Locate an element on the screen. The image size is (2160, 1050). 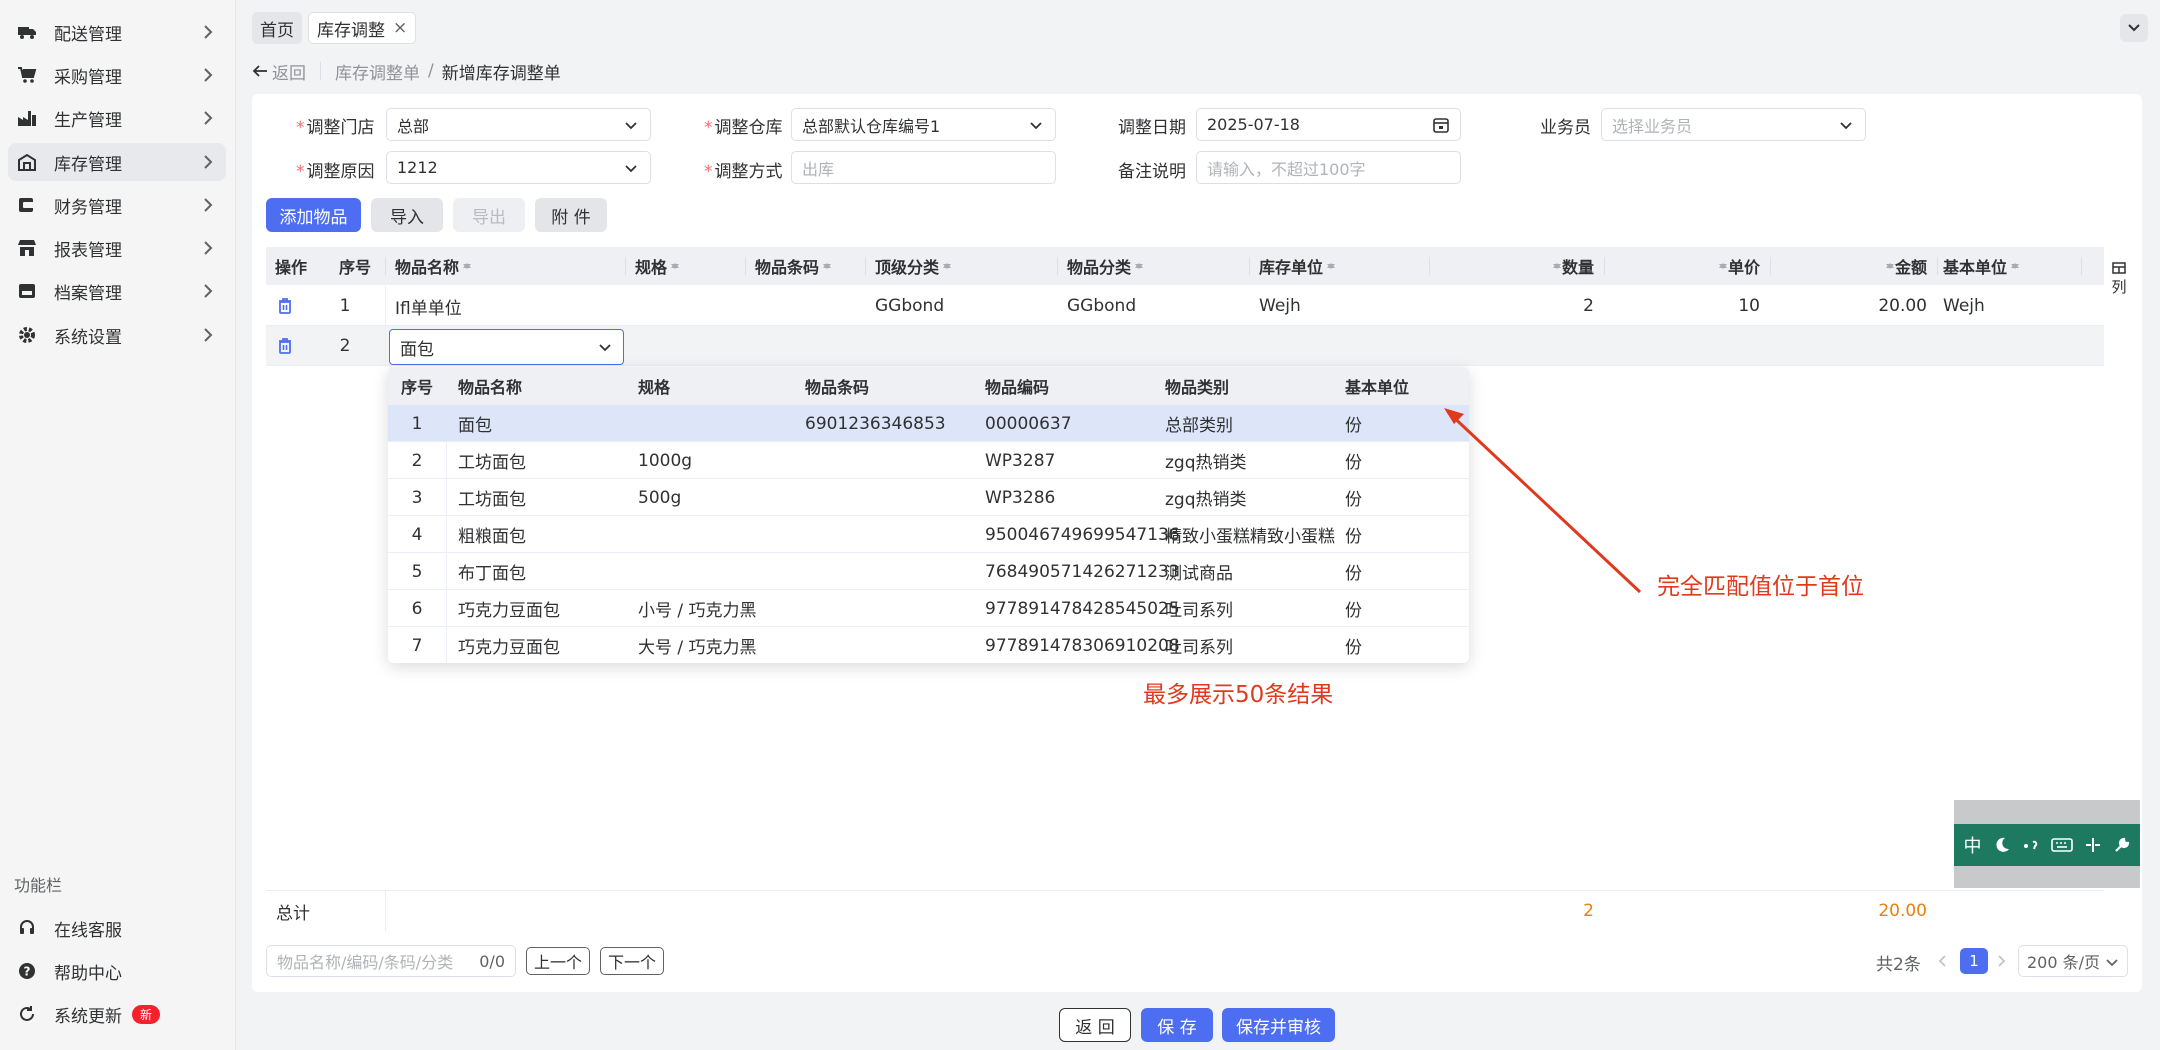
col-header-category: 物品分类 is located at coordinates (1105, 266).